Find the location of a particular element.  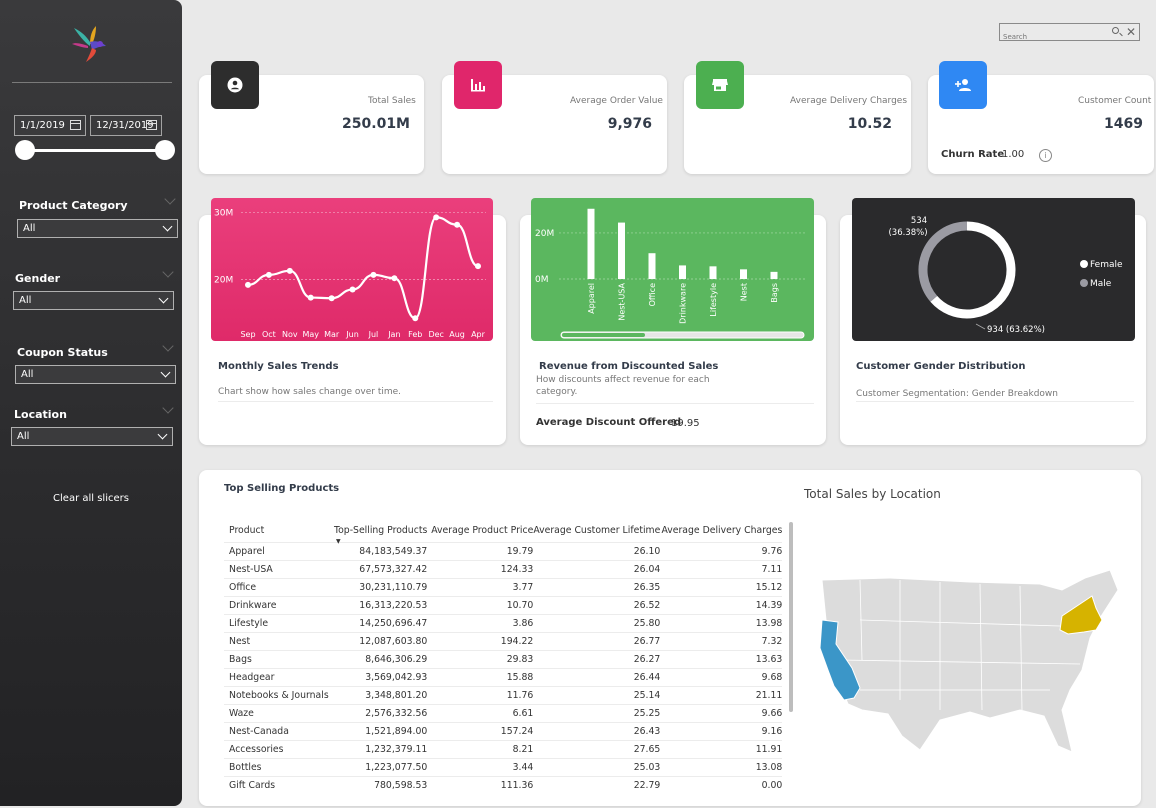

sidebar-divider is located at coordinates (92, 82).